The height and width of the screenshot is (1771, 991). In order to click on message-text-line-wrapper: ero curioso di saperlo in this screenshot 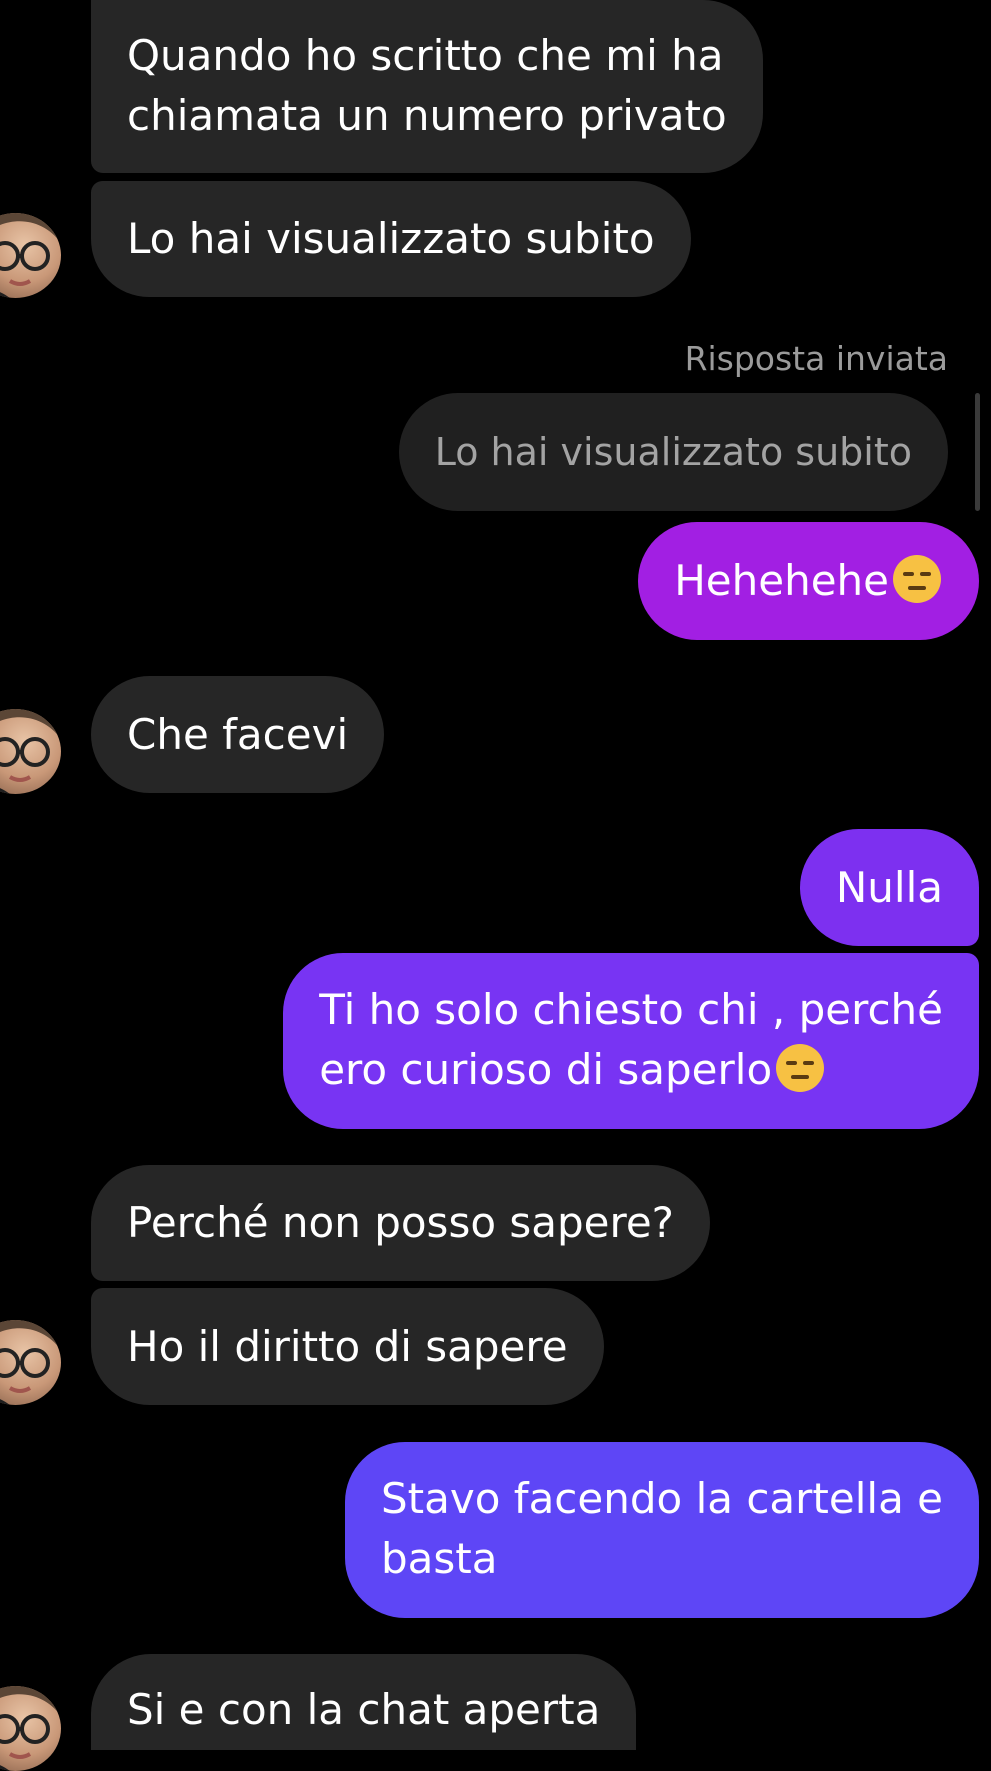, I will do `click(631, 1070)`.